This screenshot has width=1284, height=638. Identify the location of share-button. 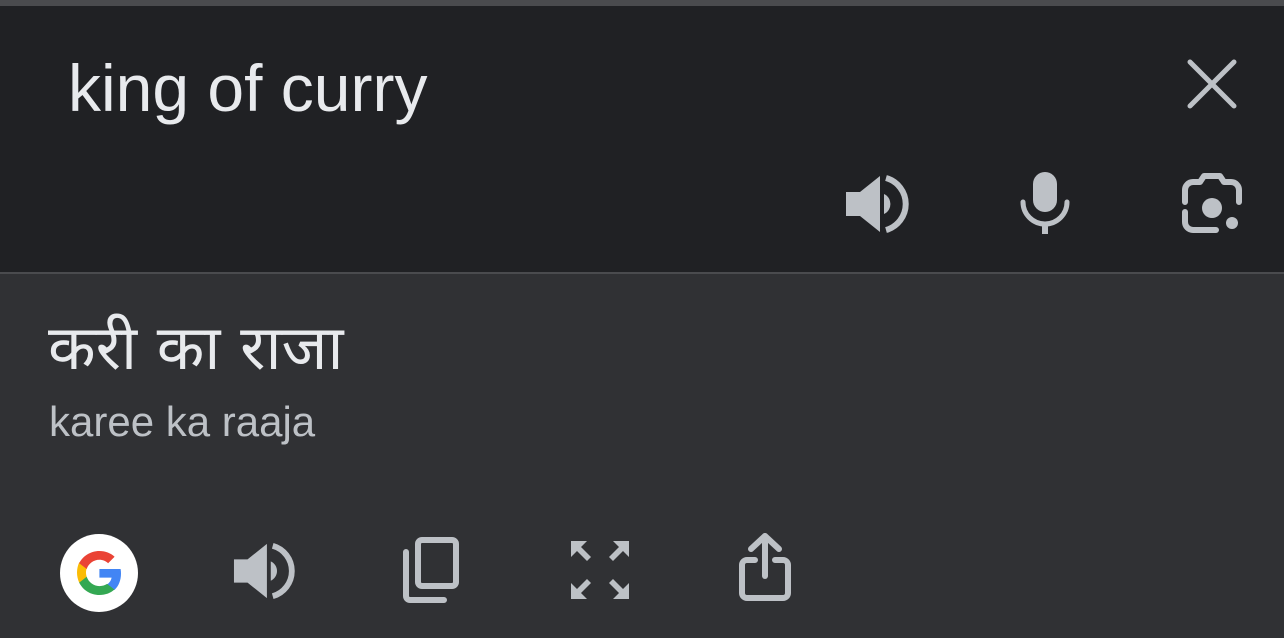
(765, 567).